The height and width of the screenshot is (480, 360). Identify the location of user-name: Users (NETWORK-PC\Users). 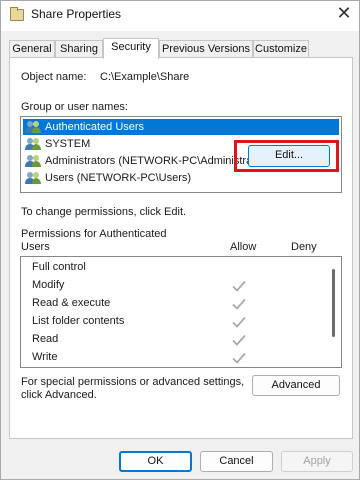
(118, 178).